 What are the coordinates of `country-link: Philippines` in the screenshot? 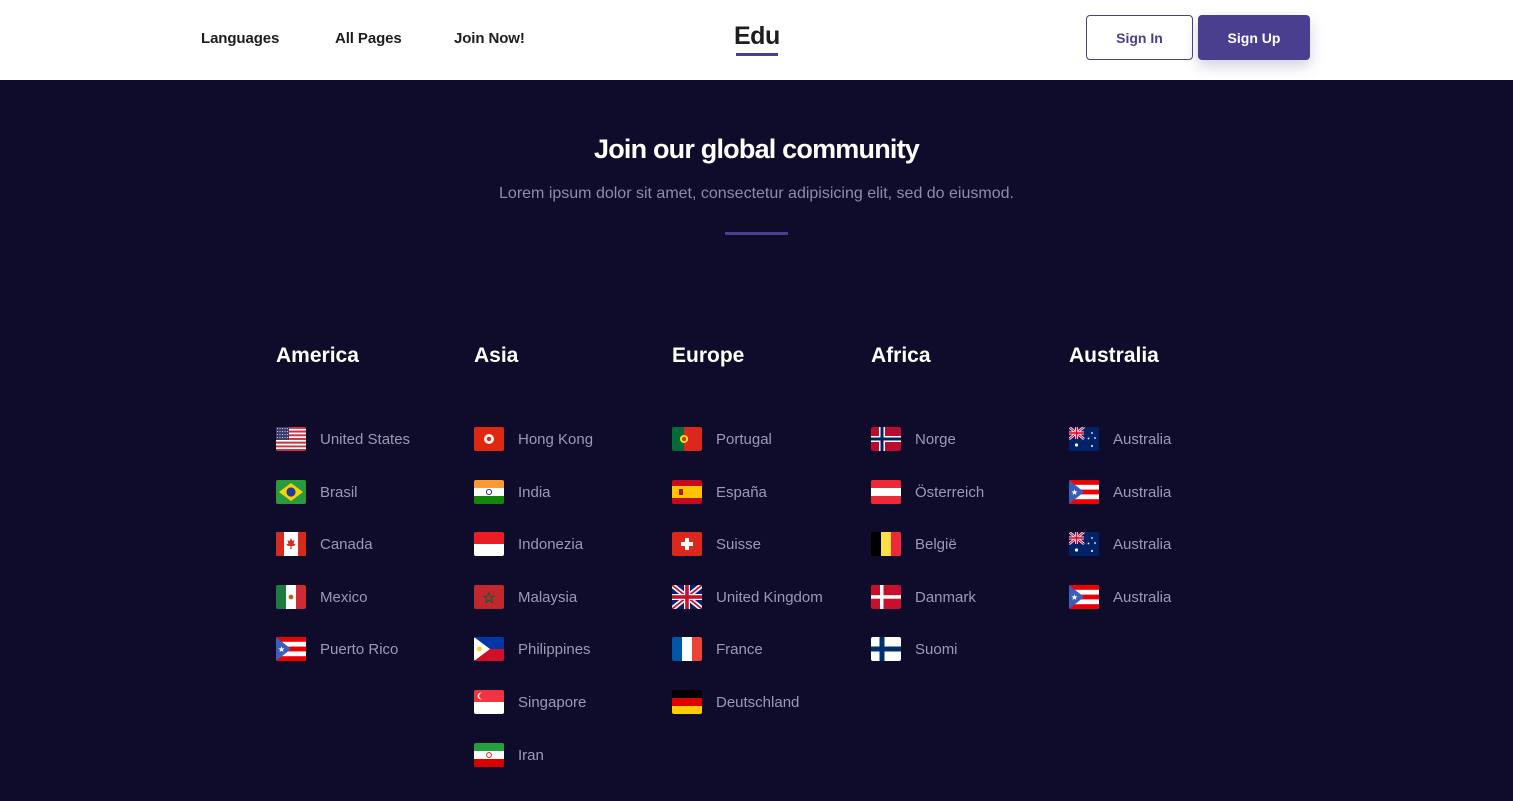 It's located at (569, 649).